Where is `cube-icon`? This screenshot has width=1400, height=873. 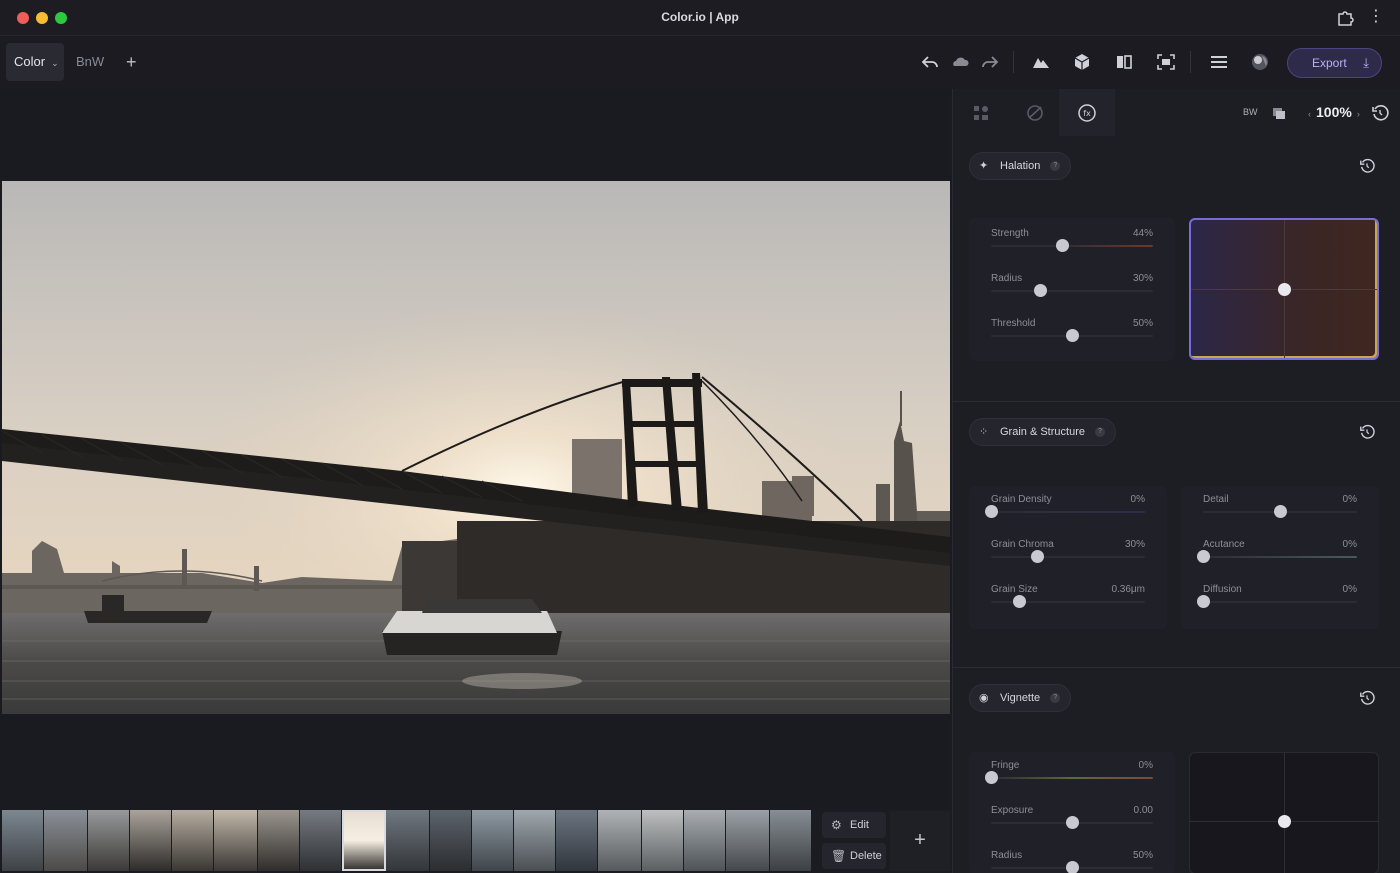
cube-icon is located at coordinates (1082, 62).